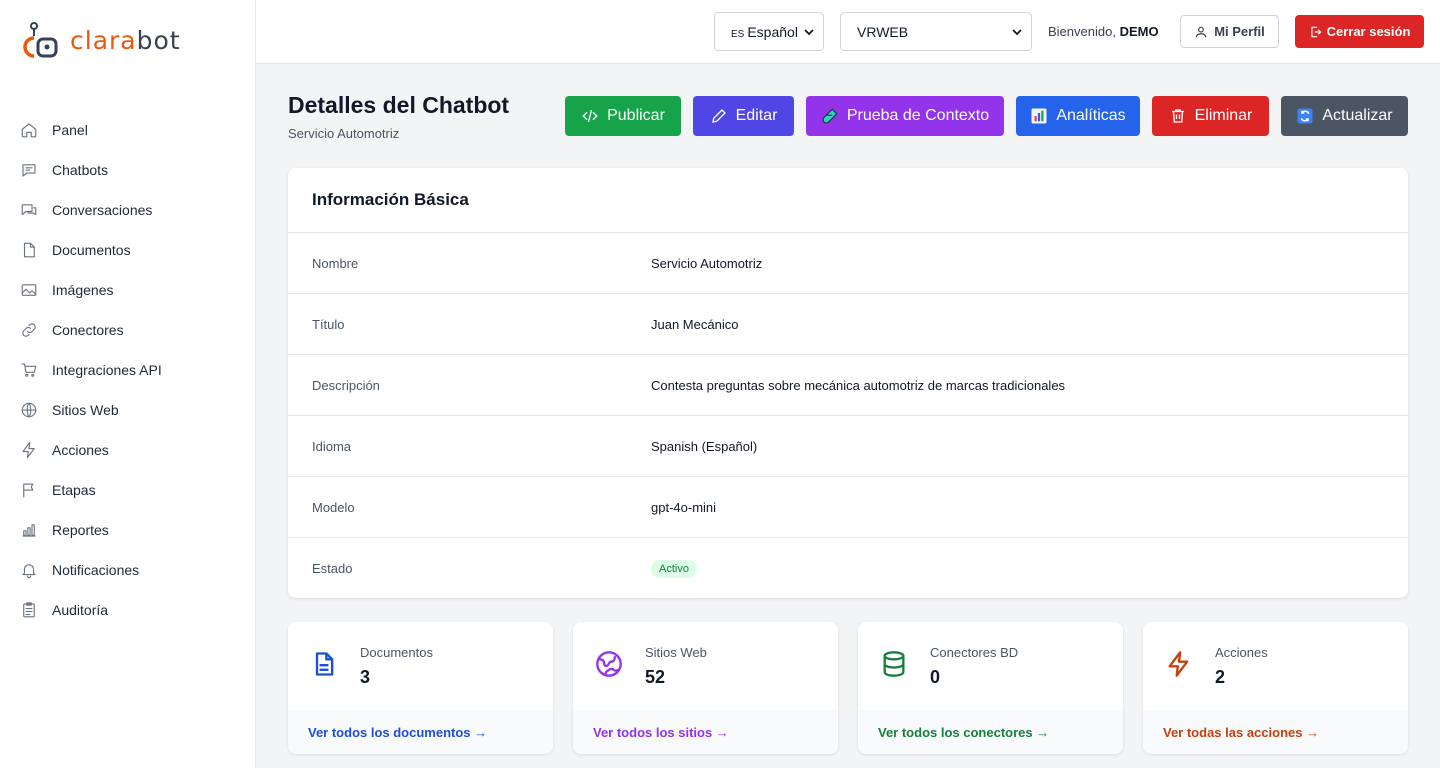 The image size is (1440, 768). I want to click on chat-icon, so click(29, 170).